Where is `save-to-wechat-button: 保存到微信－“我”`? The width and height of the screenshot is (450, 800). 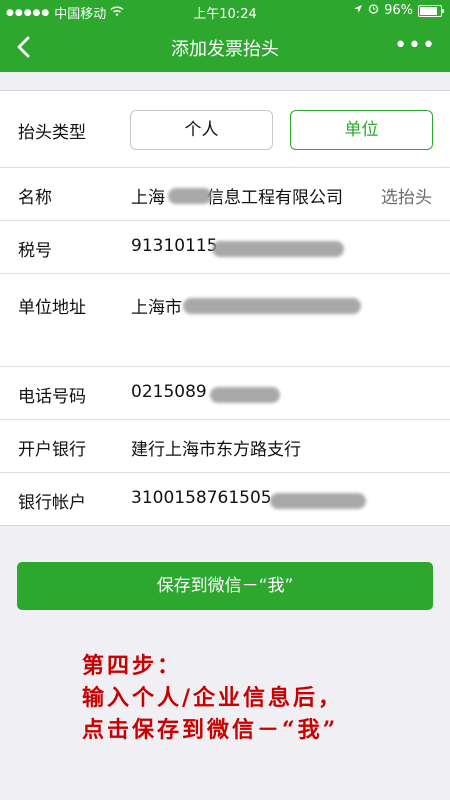
save-to-wechat-button: 保存到微信－“我” is located at coordinates (225, 586).